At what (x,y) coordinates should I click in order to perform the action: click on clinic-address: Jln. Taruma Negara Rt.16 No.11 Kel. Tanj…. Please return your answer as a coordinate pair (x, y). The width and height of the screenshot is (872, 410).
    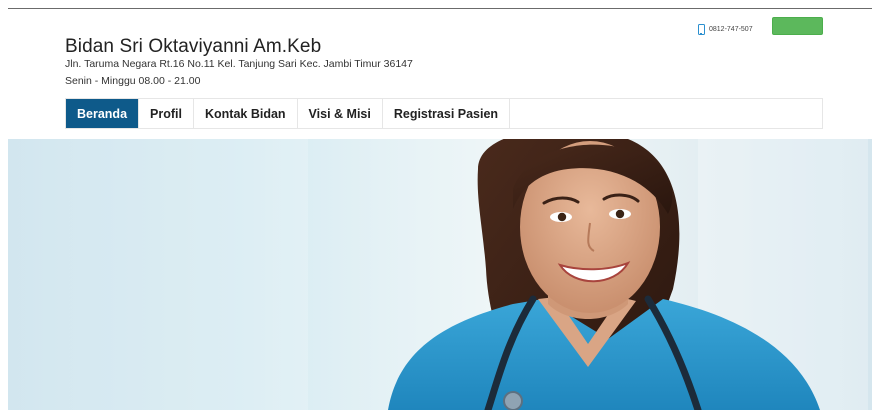
    Looking at the image, I should click on (239, 64).